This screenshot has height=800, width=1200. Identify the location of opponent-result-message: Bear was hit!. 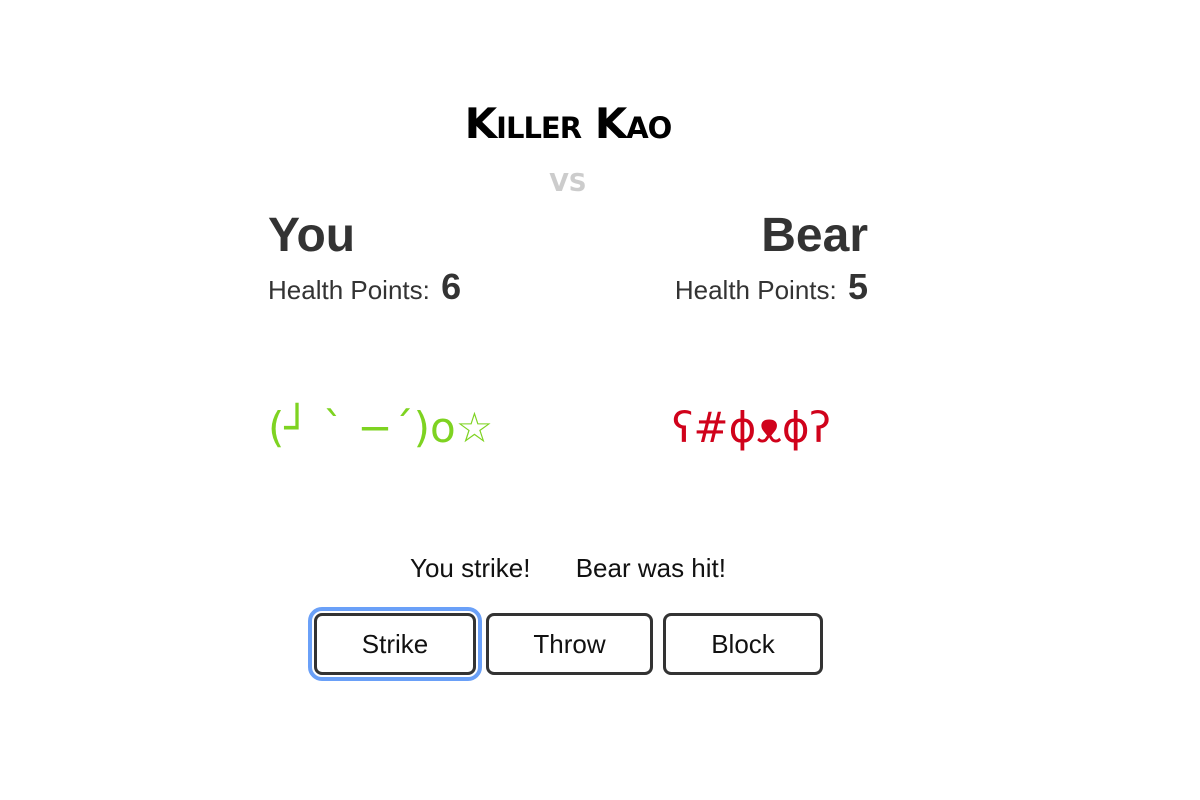
(650, 568).